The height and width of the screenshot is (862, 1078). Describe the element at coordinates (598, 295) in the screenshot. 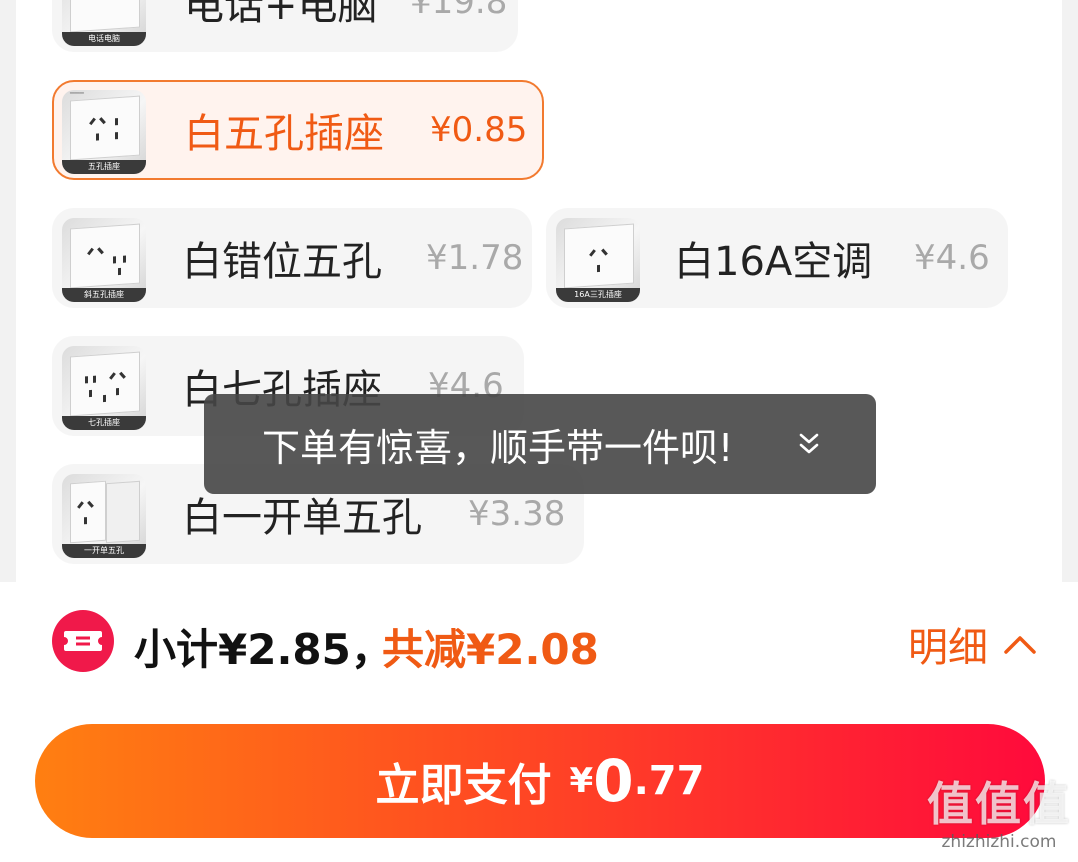

I see `thumbnail-caption: 16A三孔插座` at that location.